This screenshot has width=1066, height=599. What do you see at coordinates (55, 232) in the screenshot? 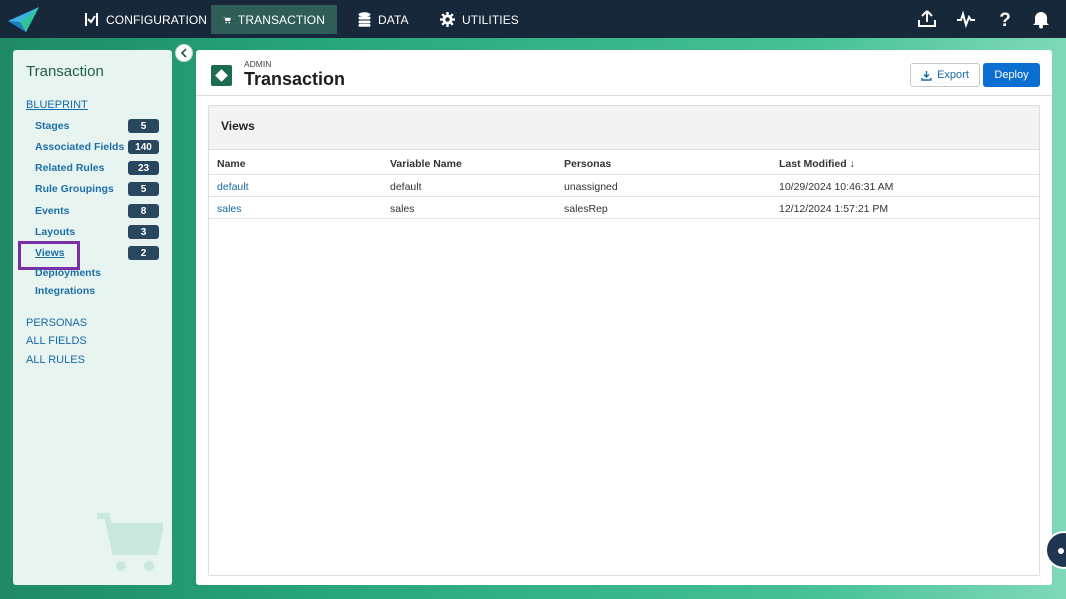
I see `sidebar-item-layouts: Layouts` at bounding box center [55, 232].